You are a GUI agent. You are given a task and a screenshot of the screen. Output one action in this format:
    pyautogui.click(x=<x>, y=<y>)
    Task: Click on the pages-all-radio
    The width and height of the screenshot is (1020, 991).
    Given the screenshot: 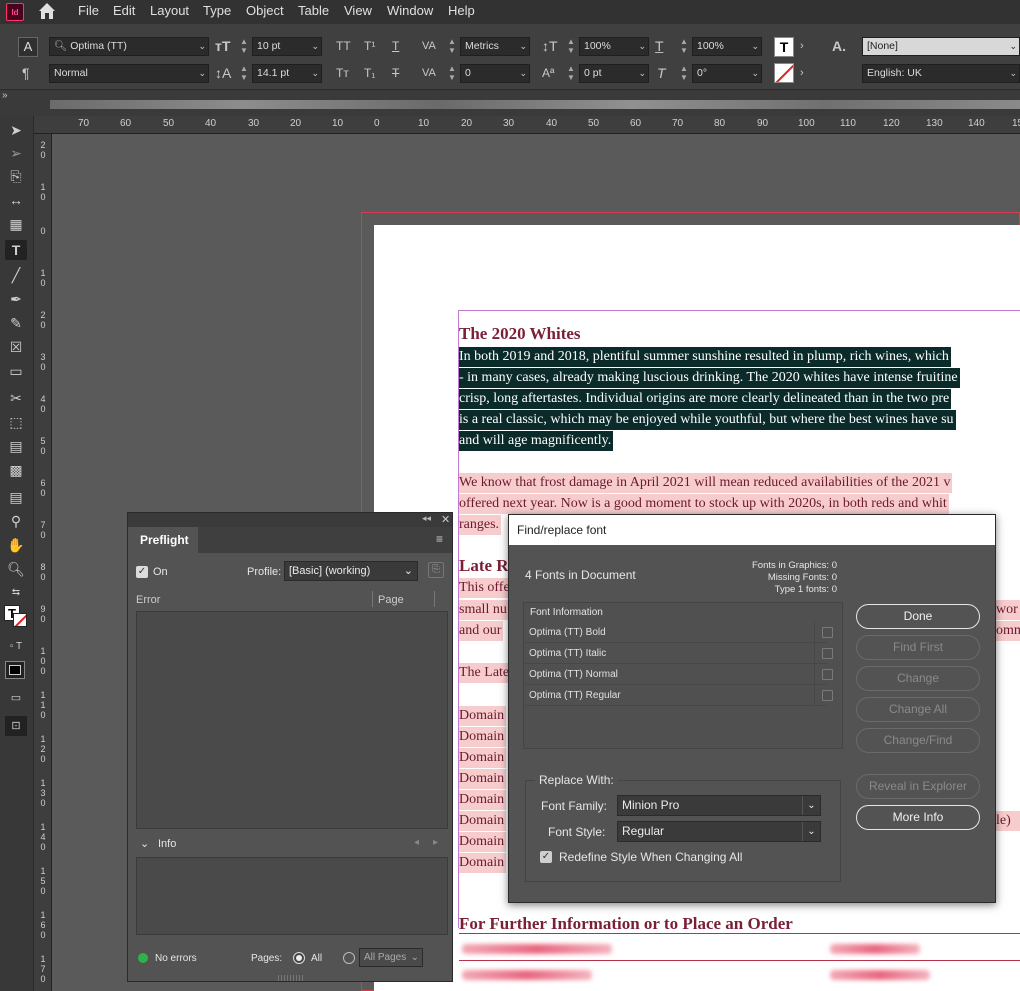 What is the action you would take?
    pyautogui.click(x=299, y=958)
    